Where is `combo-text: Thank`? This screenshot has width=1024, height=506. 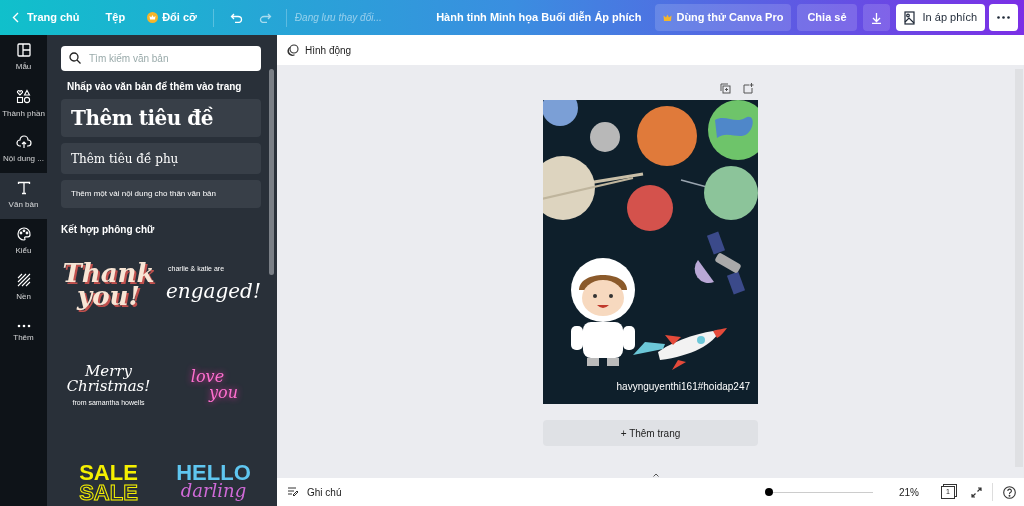 combo-text: Thank is located at coordinates (108, 273).